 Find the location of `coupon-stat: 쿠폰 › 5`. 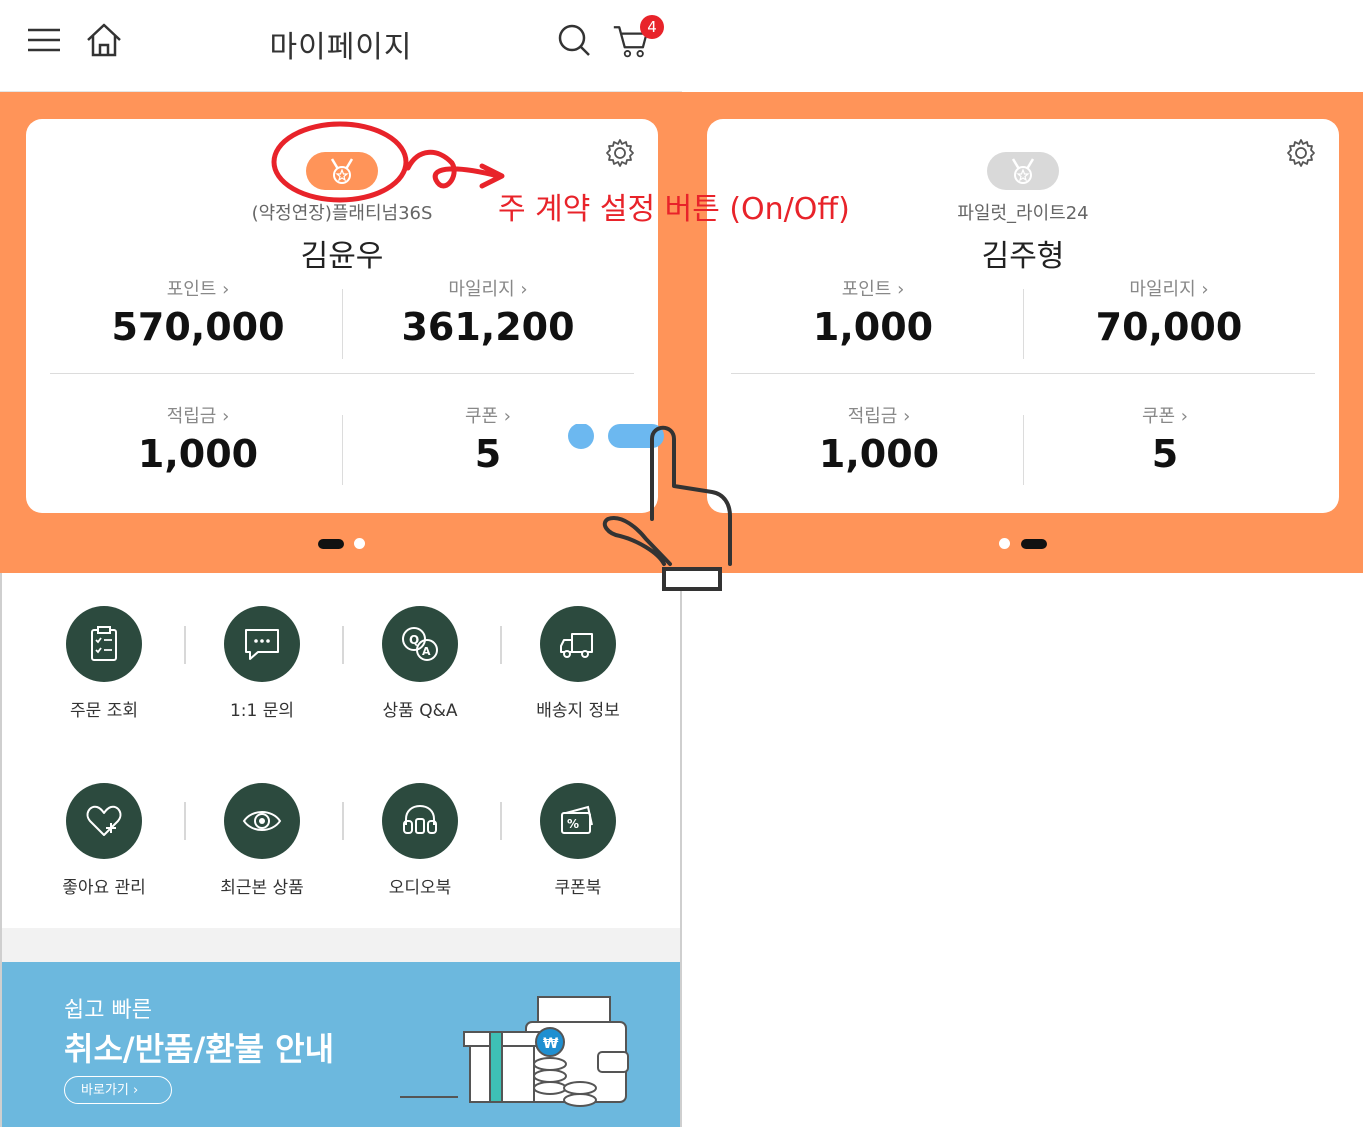

coupon-stat: 쿠폰 › 5 is located at coordinates (1165, 439).